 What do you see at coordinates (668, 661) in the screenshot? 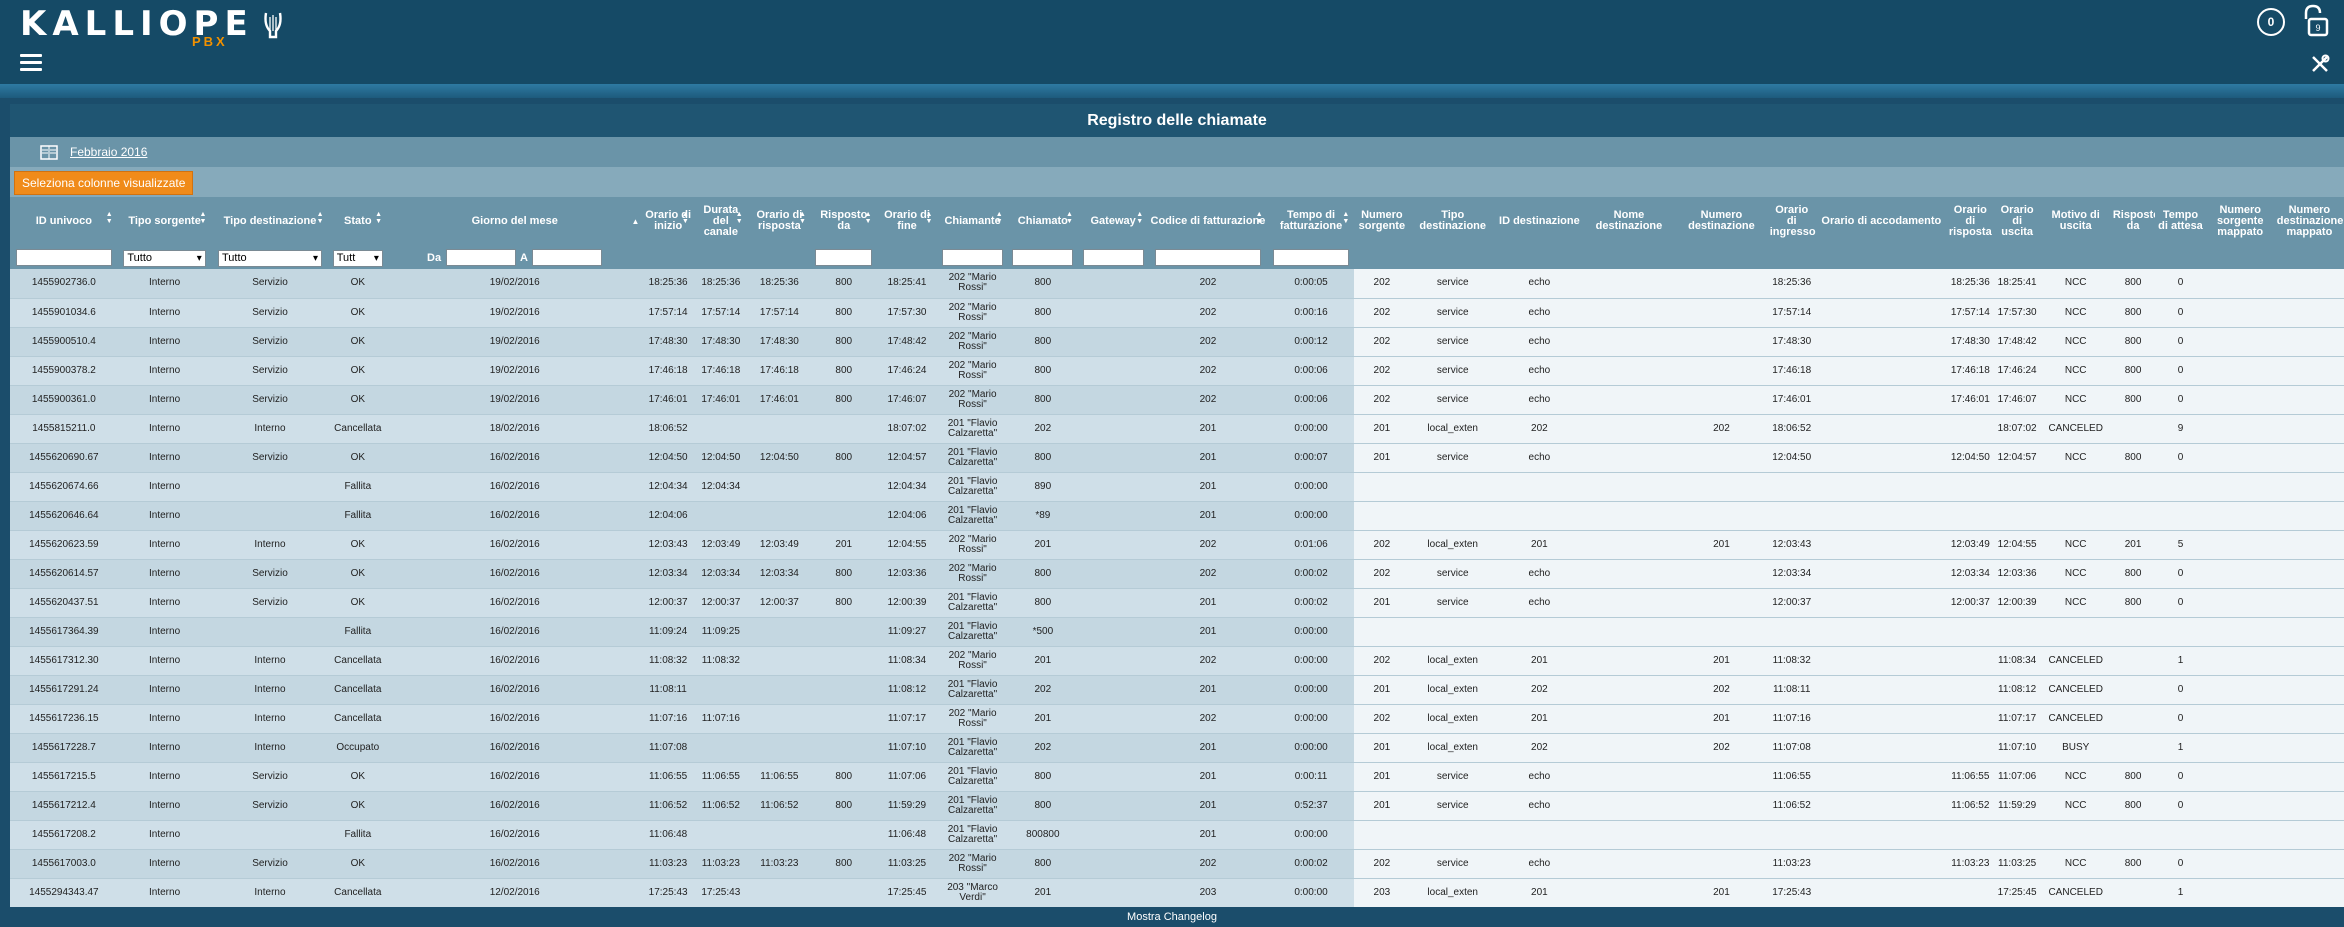
I see `table-cell: 11:08:32` at bounding box center [668, 661].